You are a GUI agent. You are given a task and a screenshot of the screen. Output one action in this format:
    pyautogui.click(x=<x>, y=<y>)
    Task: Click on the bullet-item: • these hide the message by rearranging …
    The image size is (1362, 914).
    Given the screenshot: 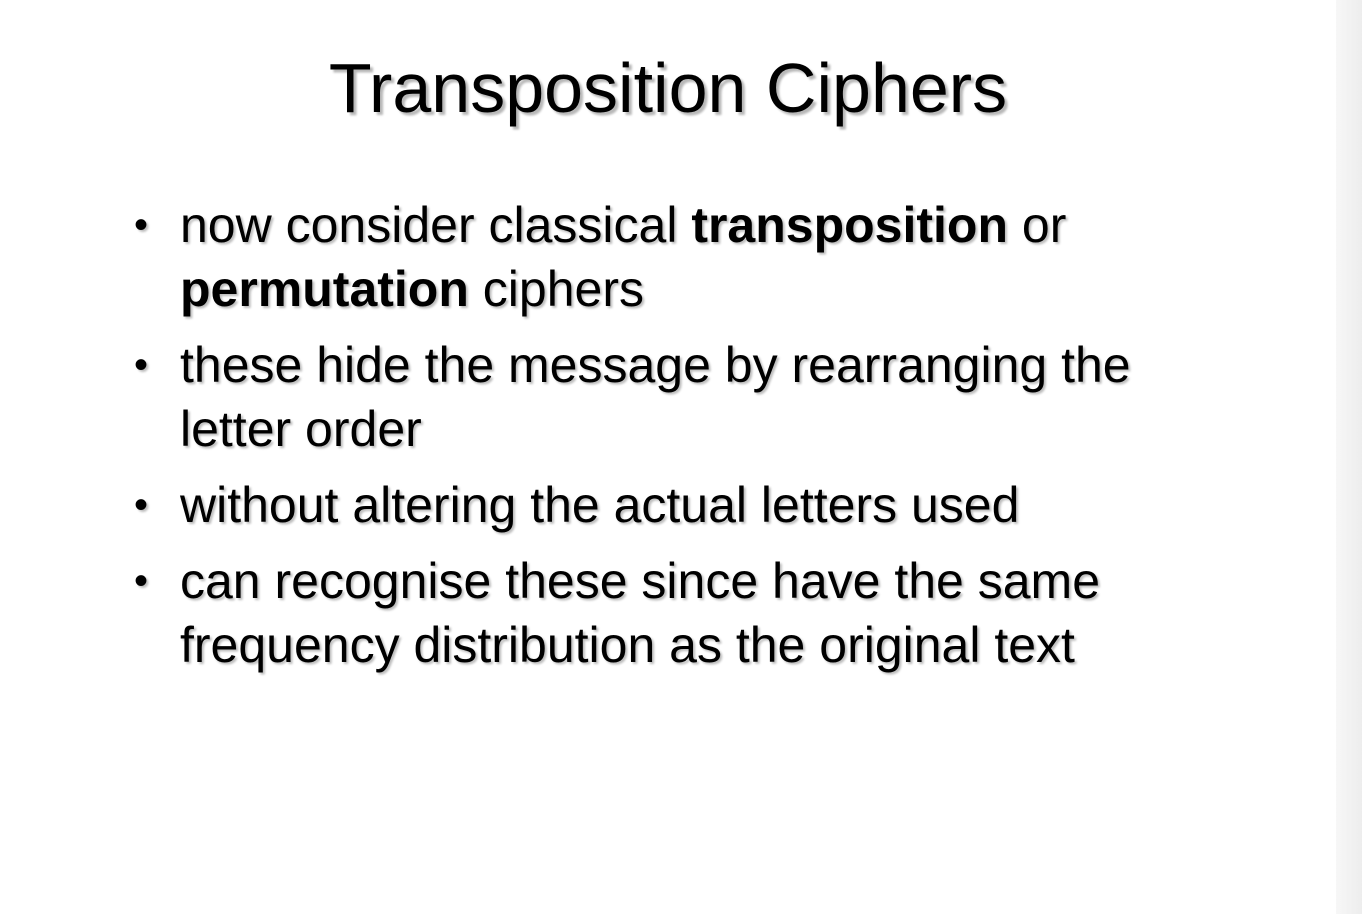 What is the action you would take?
    pyautogui.click(x=670, y=397)
    